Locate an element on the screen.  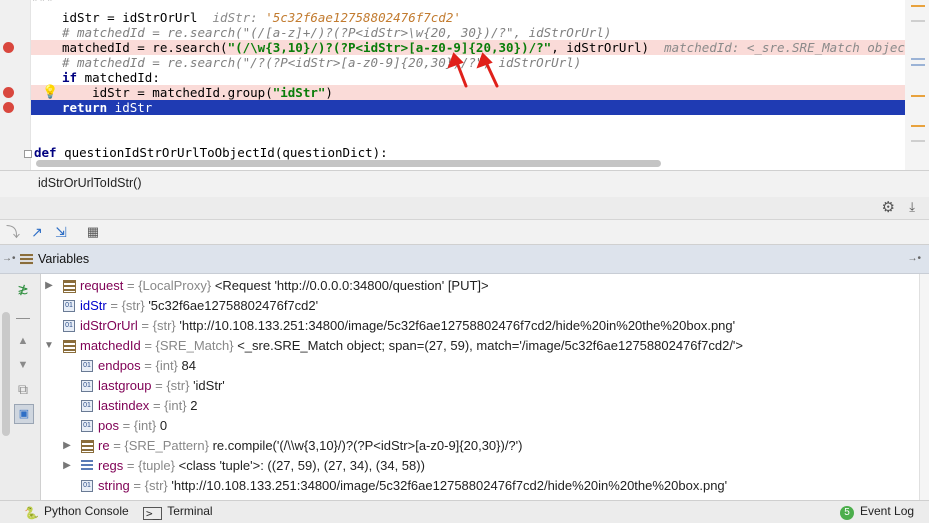
variable-type: = {SRE_Pattern} is located at coordinates (161, 445).